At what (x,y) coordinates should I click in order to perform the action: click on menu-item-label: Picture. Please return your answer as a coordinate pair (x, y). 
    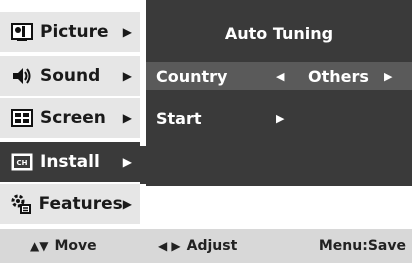
    Looking at the image, I should click on (74, 32).